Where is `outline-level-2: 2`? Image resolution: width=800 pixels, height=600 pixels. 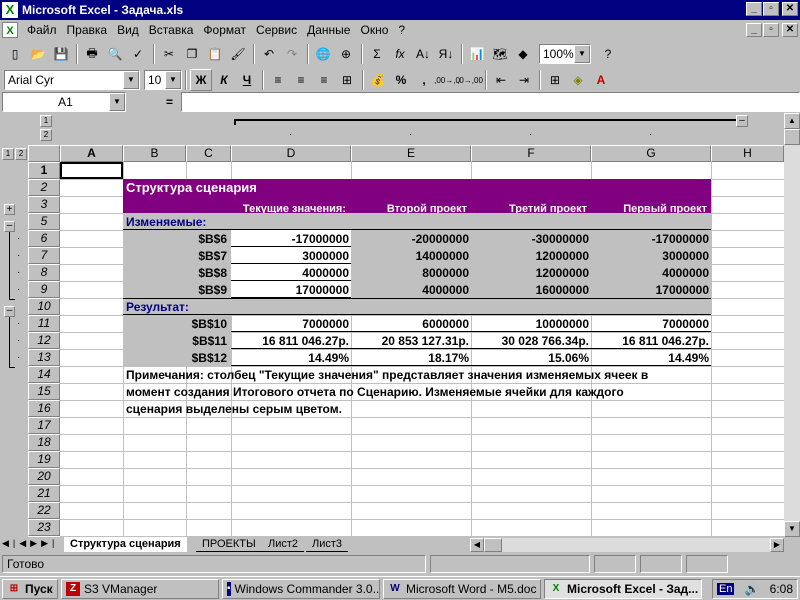
outline-level-2: 2 is located at coordinates (46, 135).